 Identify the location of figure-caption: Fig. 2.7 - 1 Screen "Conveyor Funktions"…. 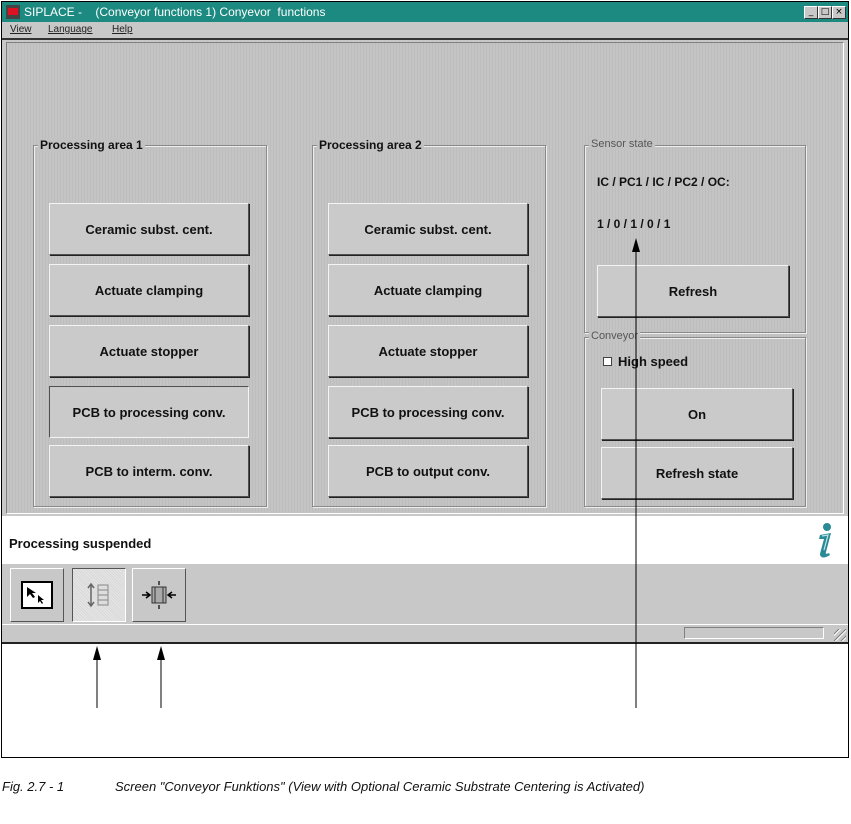
(323, 801).